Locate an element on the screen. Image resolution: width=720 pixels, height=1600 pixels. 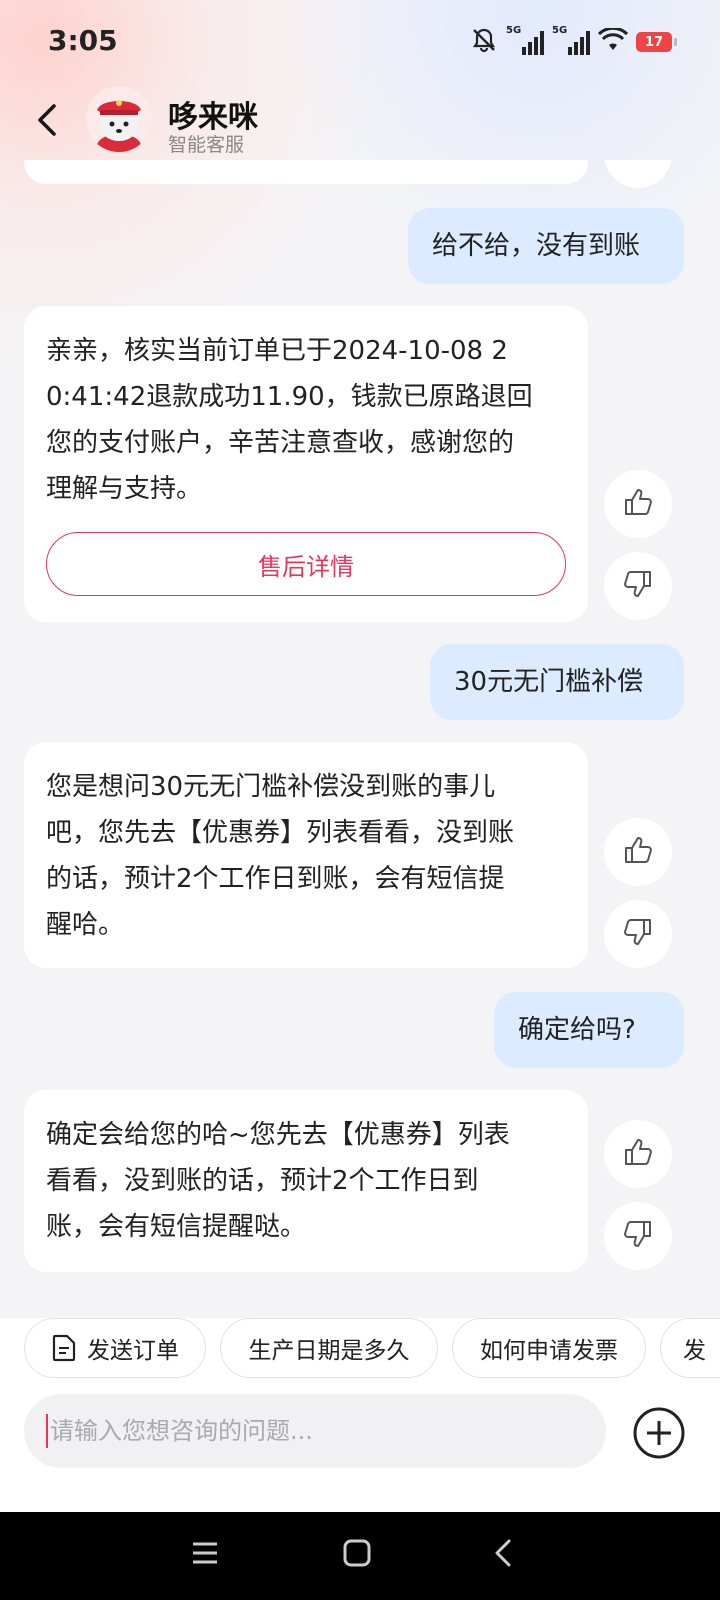
plus-icon is located at coordinates (659, 1433).